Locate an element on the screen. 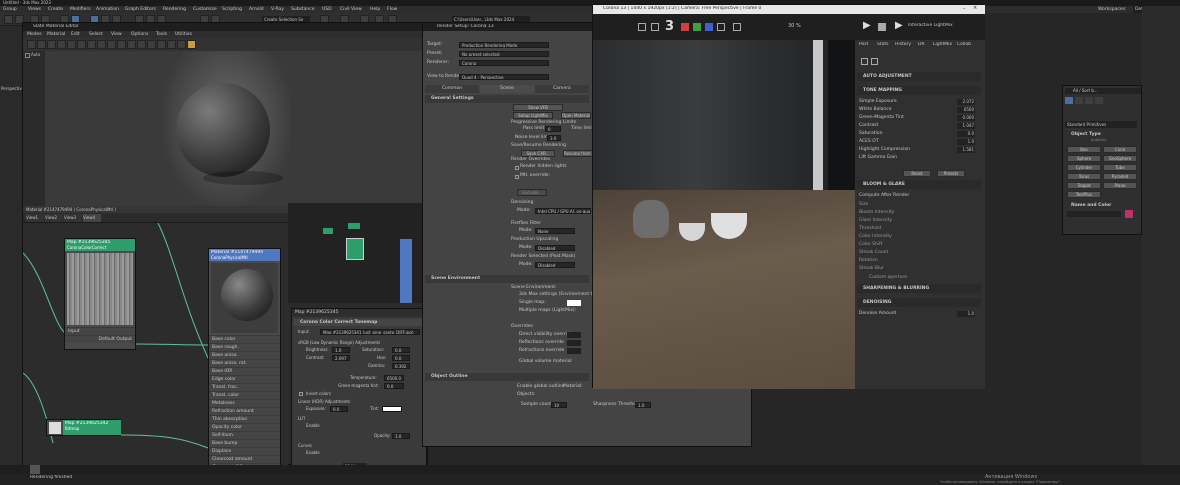 The height and width of the screenshot is (485, 1180). pass-limit-spinner: 0 is located at coordinates (553, 129).